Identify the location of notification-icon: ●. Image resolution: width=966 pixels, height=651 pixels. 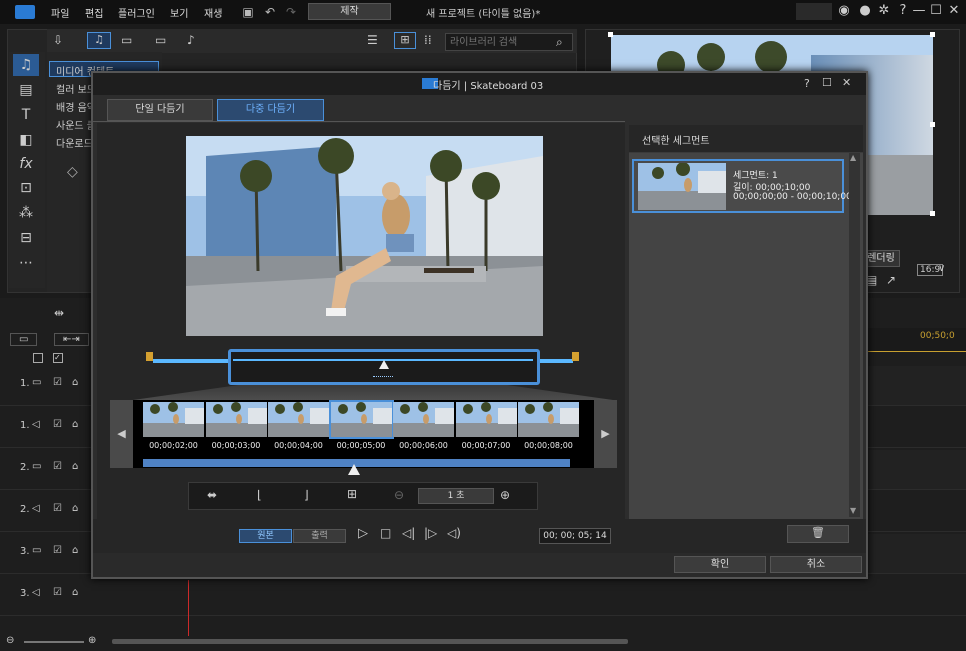
(865, 11).